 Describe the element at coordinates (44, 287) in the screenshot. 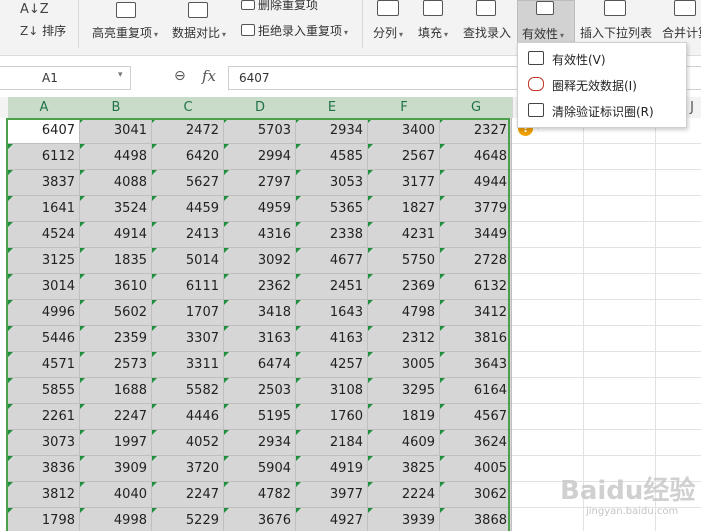

I see `table-cell: 3014` at that location.